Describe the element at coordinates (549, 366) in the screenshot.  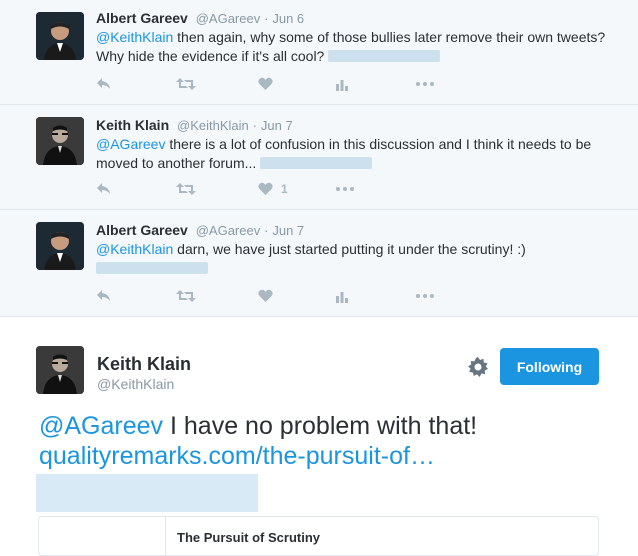
I see `following-button: Following` at that location.